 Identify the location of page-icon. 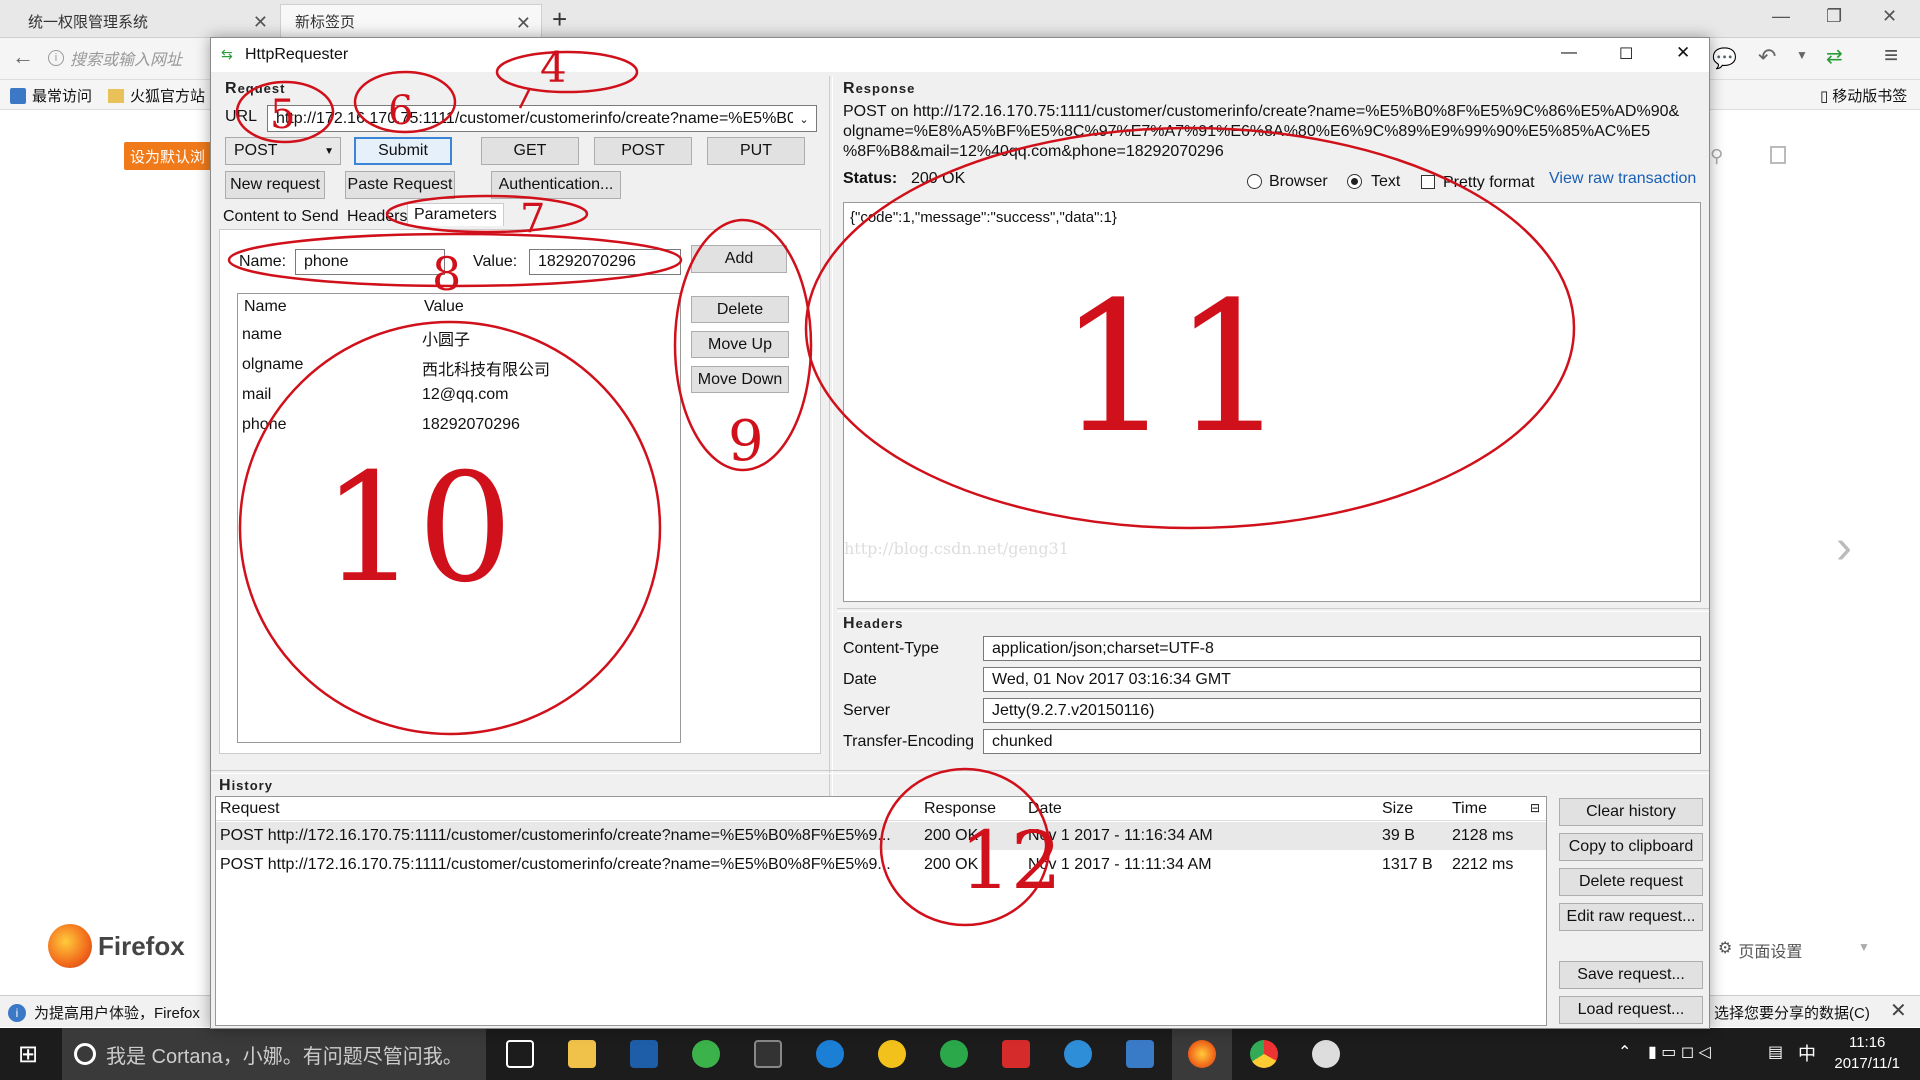
(1778, 155).